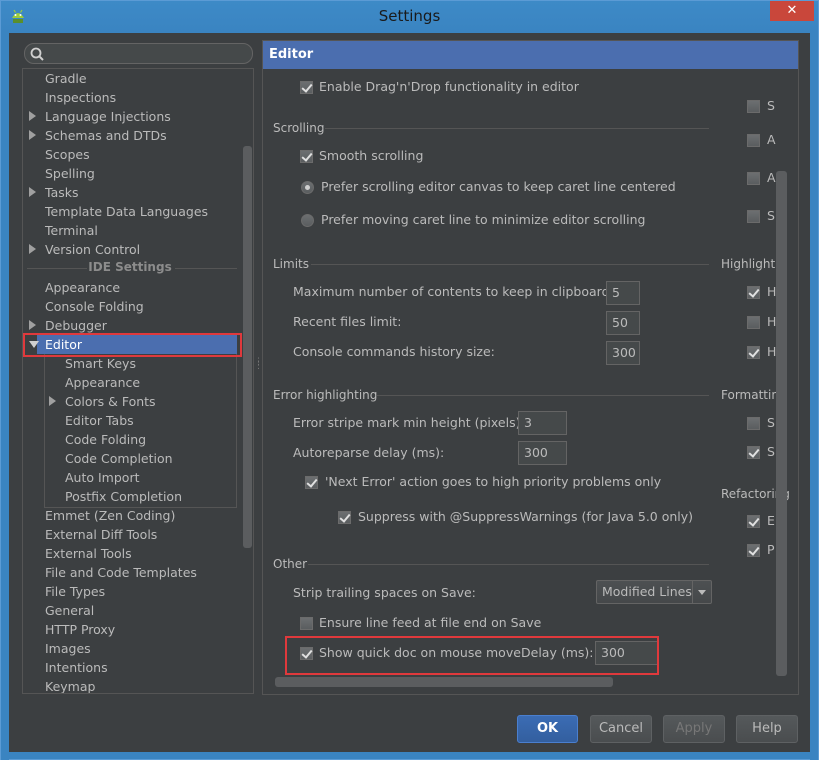 The image size is (819, 760). What do you see at coordinates (291, 264) in the screenshot?
I see `limits-section-title: Limits` at bounding box center [291, 264].